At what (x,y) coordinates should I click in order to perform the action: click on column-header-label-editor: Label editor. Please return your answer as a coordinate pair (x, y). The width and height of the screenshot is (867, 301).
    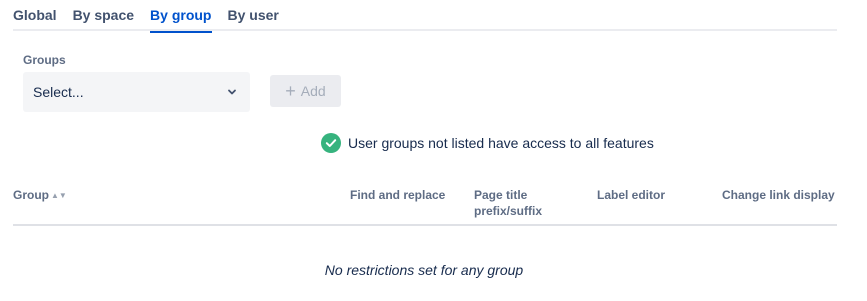
    Looking at the image, I should click on (631, 195).